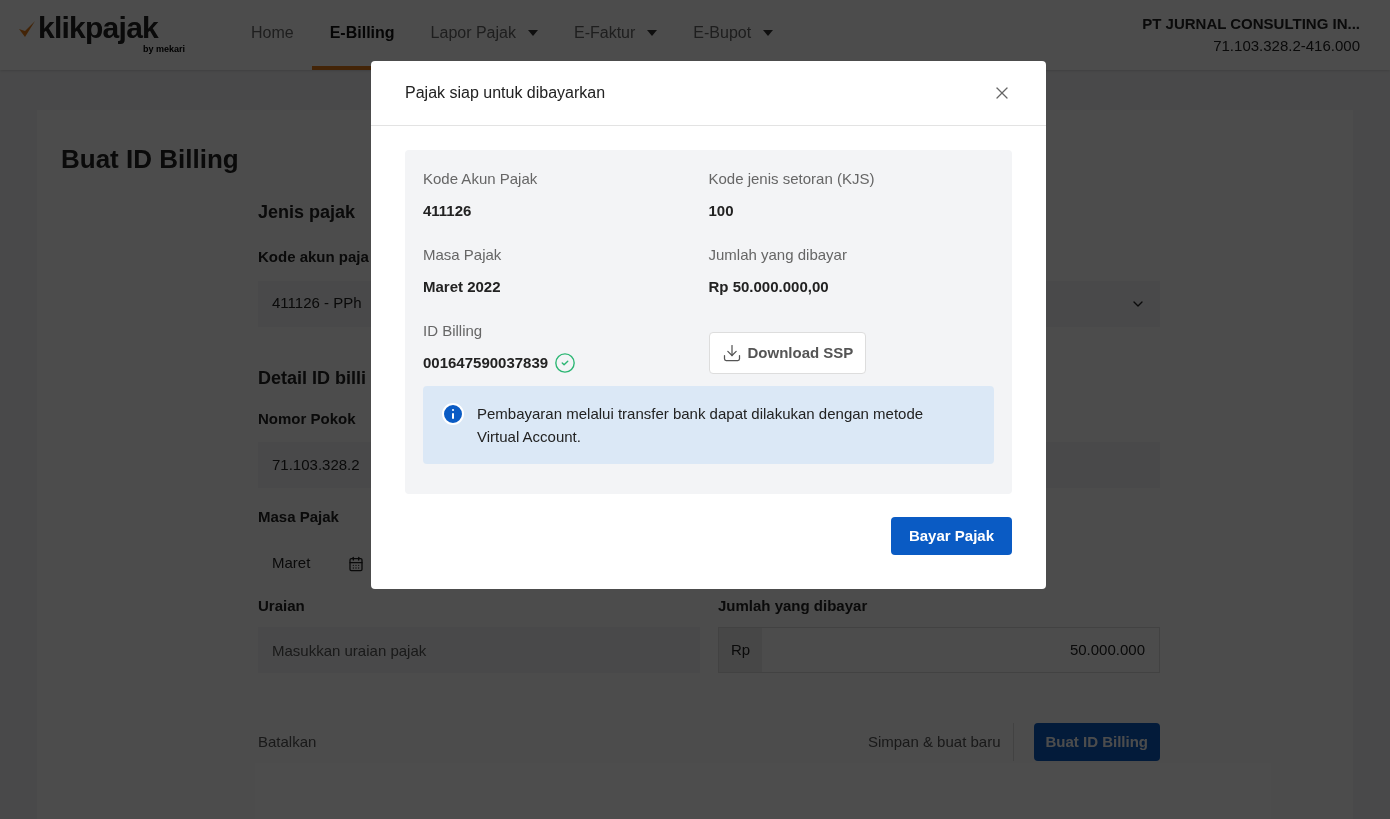  Describe the element at coordinates (769, 286) in the screenshot. I see `detail-value: Rp 50.000.000,00` at that location.